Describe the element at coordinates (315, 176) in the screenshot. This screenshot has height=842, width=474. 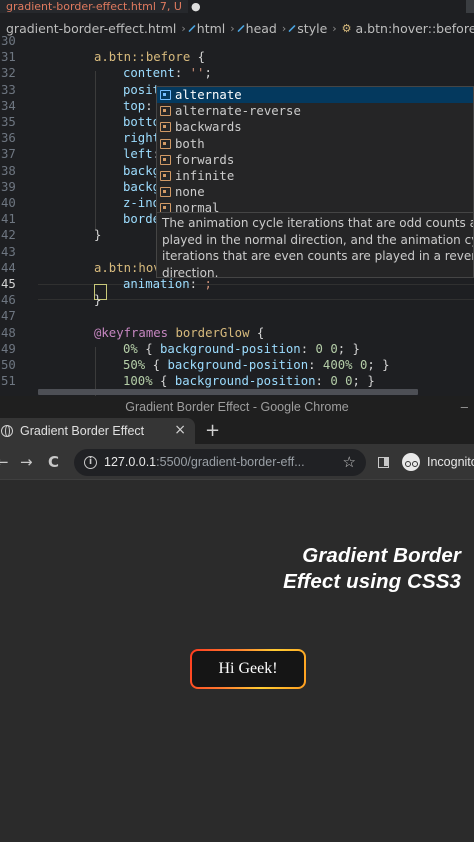
I see `suggestion-item: infinite` at that location.